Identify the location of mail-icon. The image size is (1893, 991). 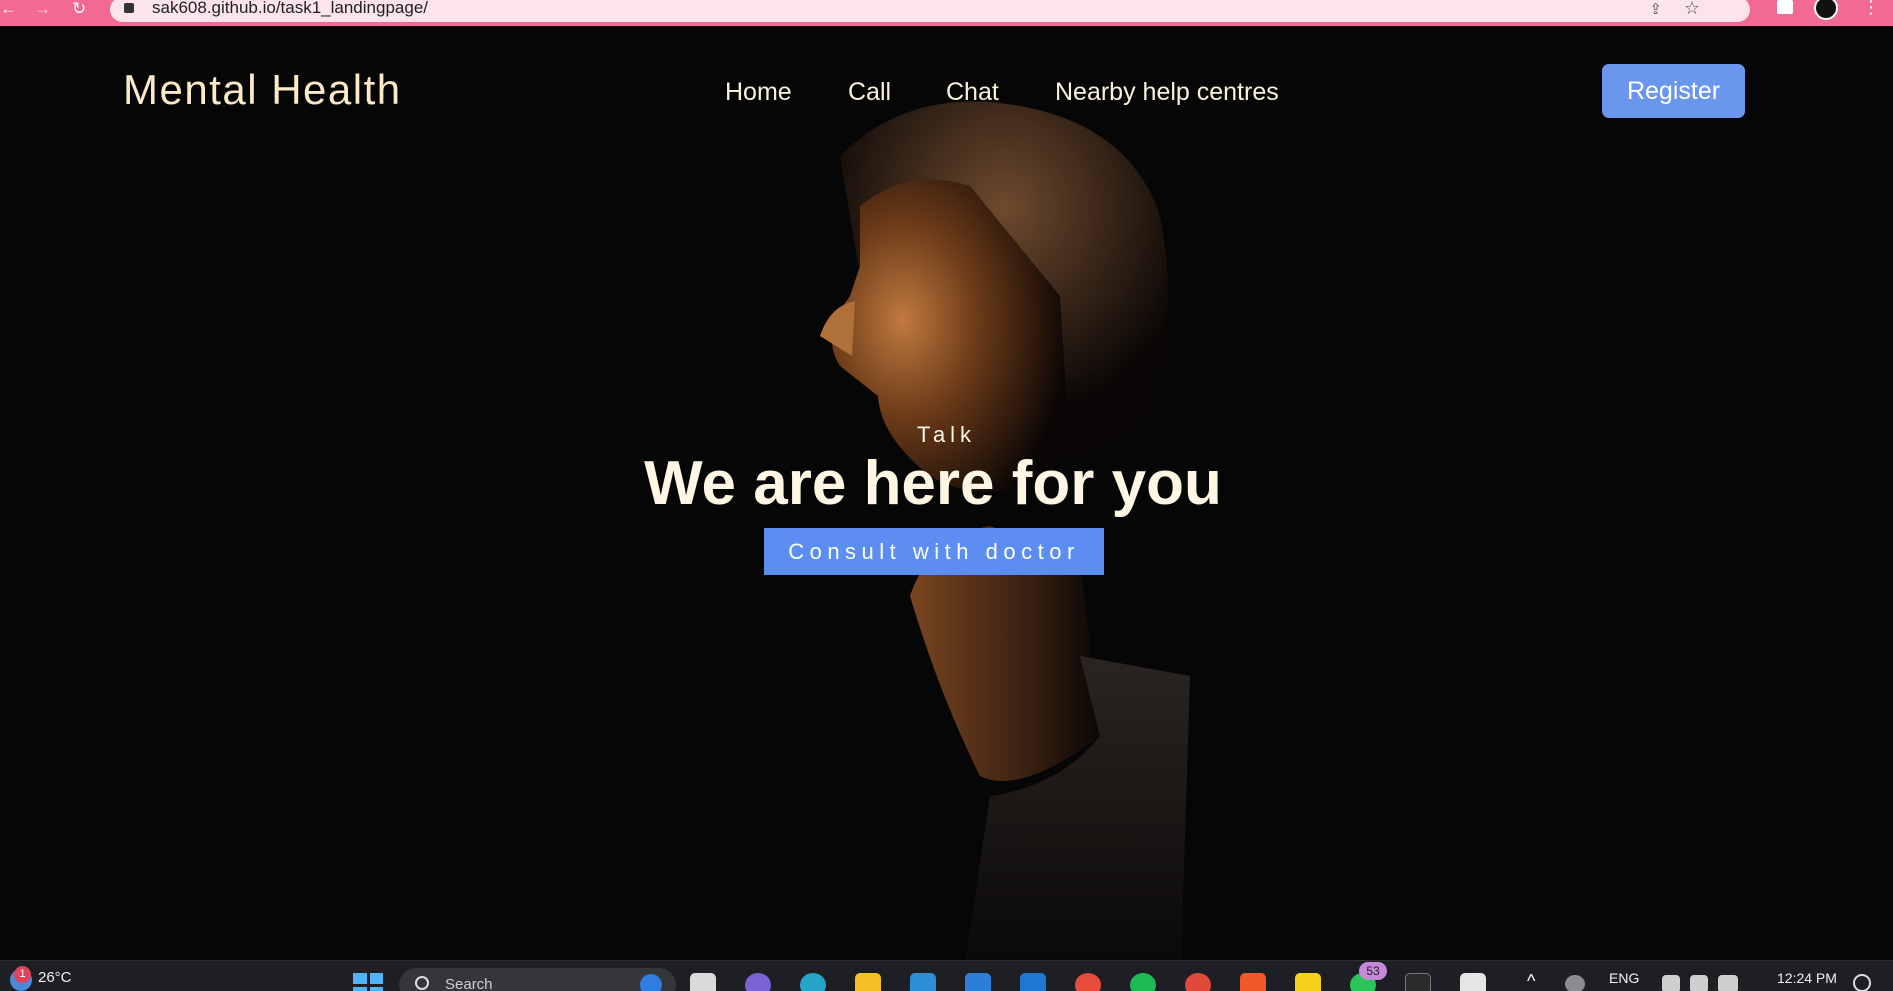
(978, 982).